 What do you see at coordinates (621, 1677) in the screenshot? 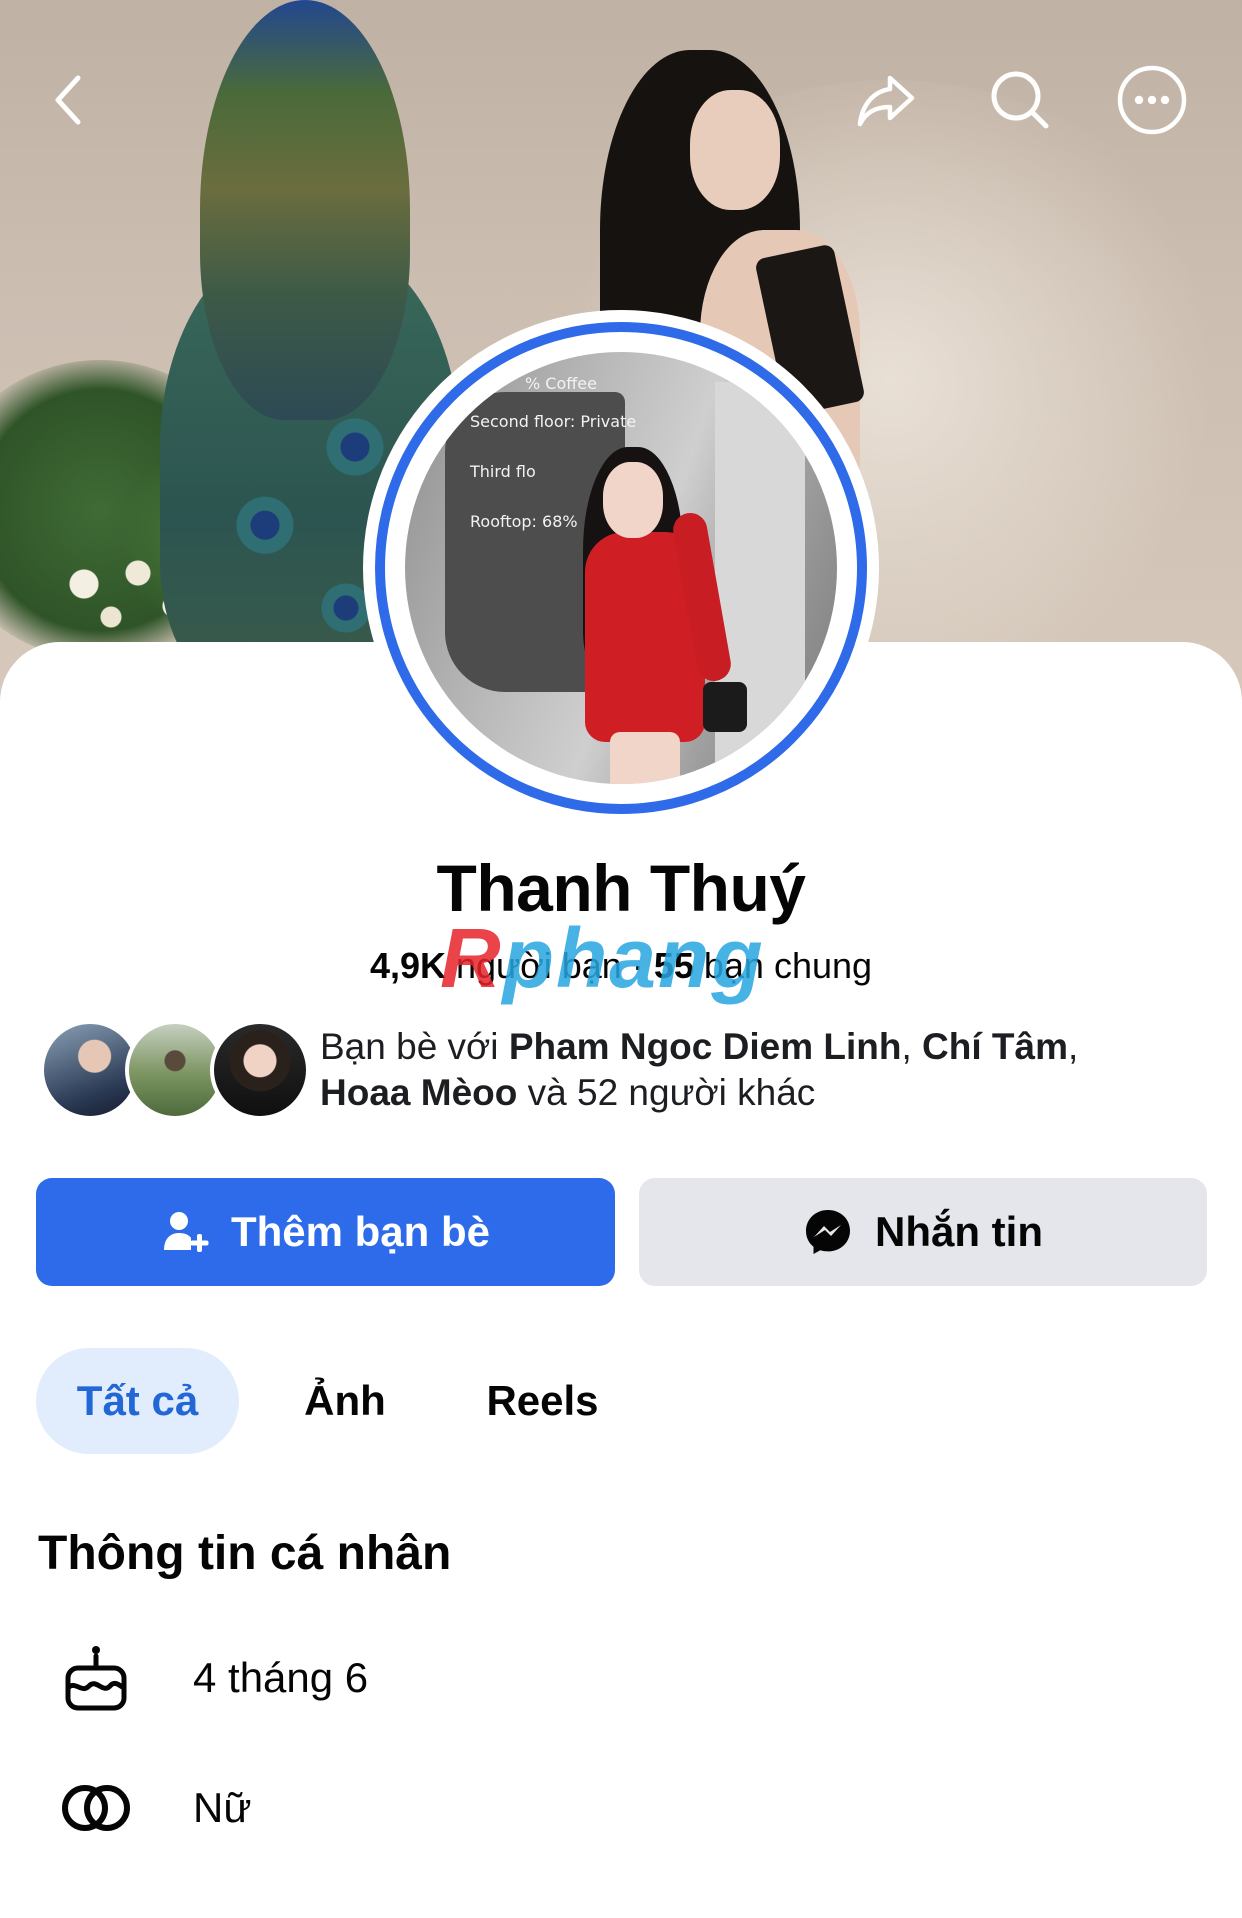
I see `birthday-row: 4 tháng 6` at bounding box center [621, 1677].